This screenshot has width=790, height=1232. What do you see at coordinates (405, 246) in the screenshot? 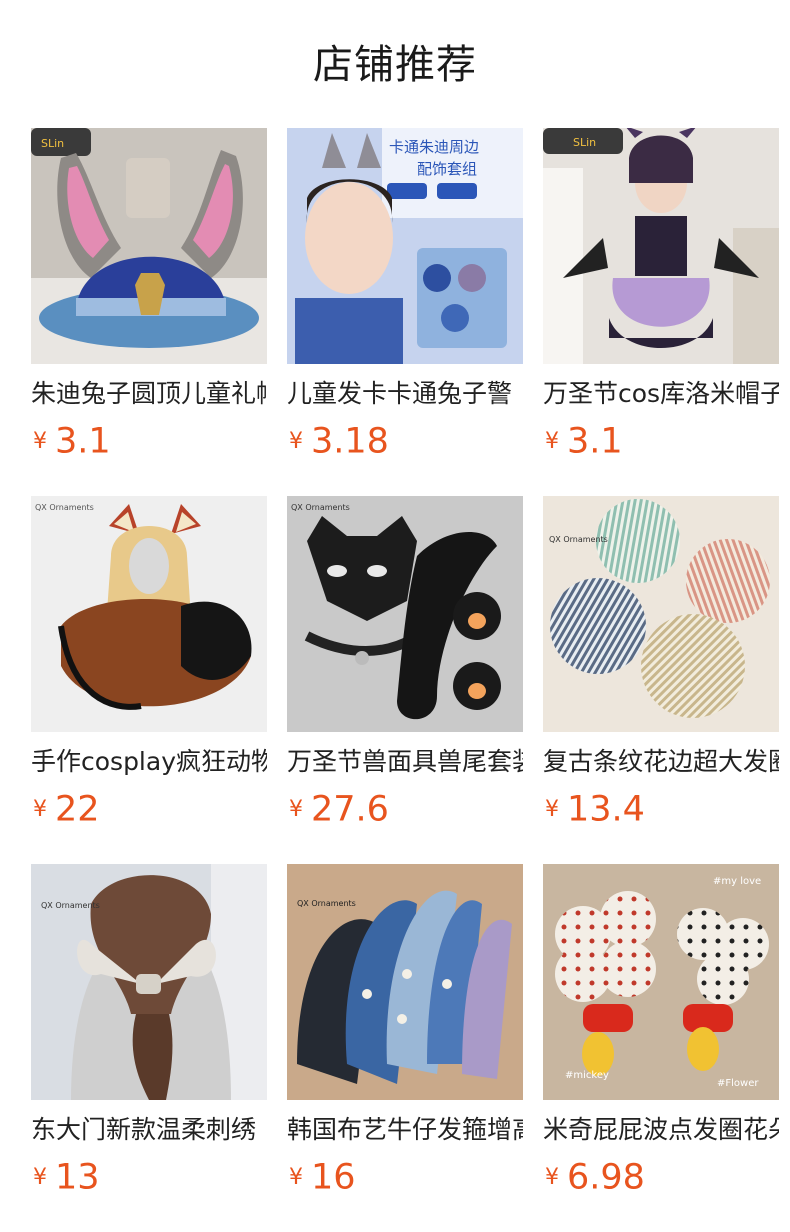
I see `product-image: 卡通朱迪周边 配饰套组` at bounding box center [405, 246].